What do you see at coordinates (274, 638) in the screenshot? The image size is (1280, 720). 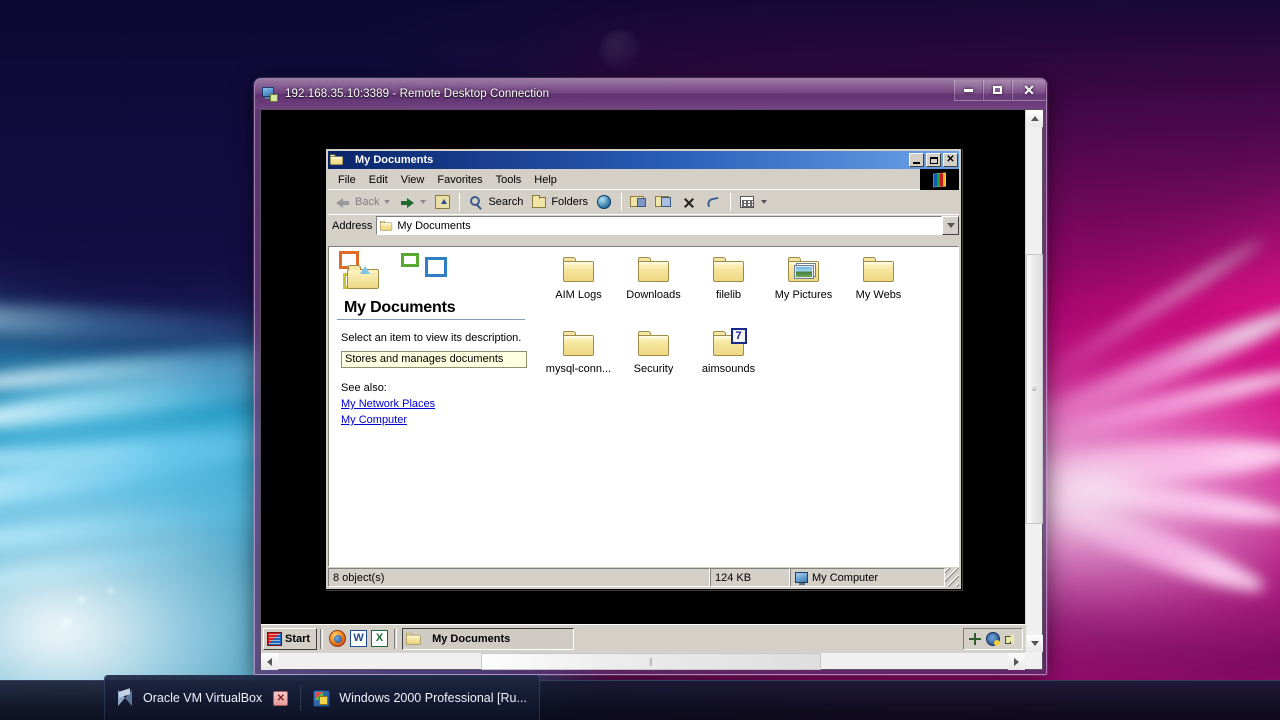 I see `windows-flag-icon` at bounding box center [274, 638].